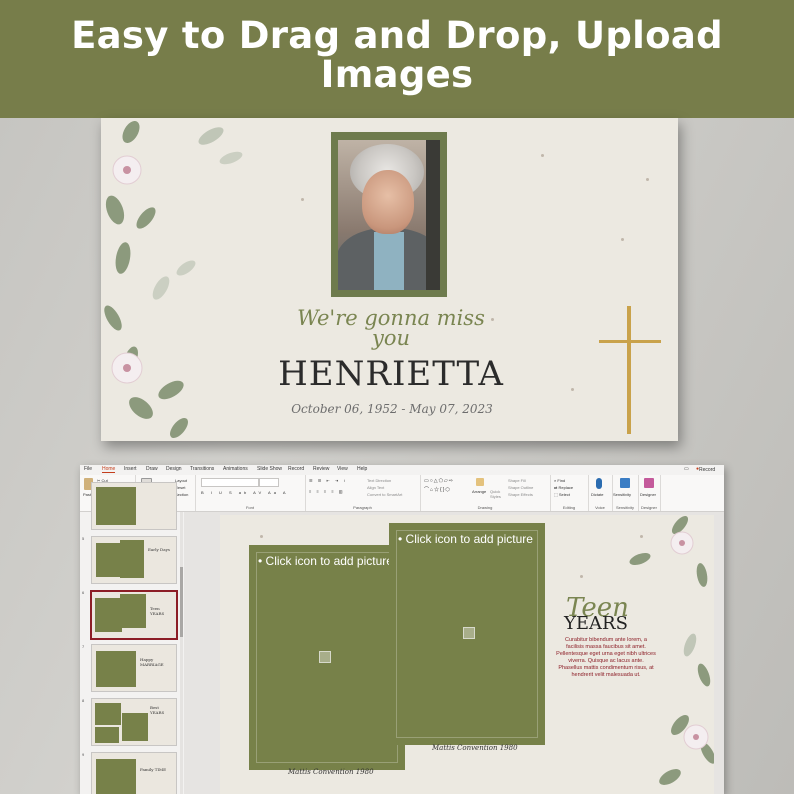 This screenshot has height=794, width=794. What do you see at coordinates (379, 480) in the screenshot?
I see `text-direction-button: Text Direction` at bounding box center [379, 480].